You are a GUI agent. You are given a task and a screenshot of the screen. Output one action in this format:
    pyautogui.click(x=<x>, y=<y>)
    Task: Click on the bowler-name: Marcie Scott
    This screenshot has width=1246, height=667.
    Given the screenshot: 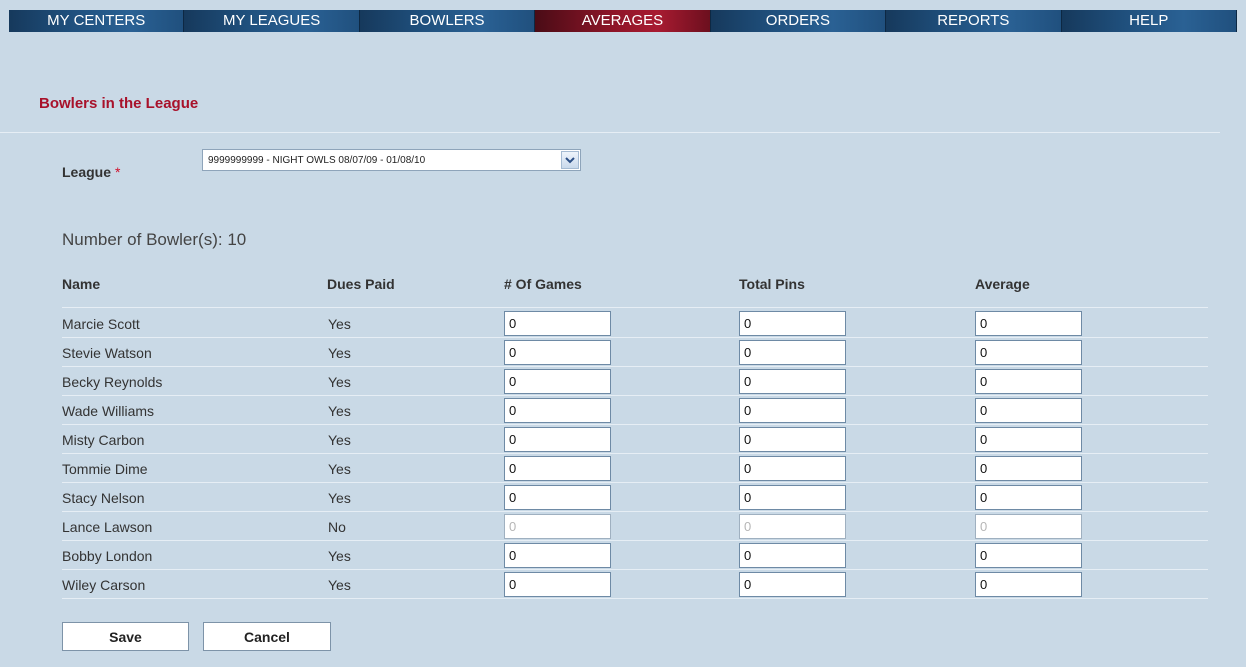 What is the action you would take?
    pyautogui.click(x=101, y=324)
    